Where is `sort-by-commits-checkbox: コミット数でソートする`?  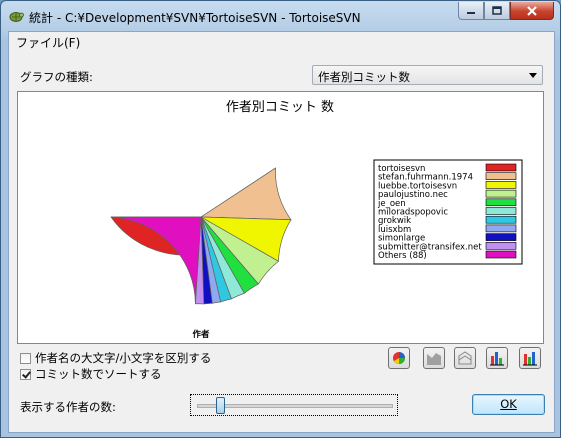
sort-by-commits-checkbox: コミット数でソートする is located at coordinates (91, 374).